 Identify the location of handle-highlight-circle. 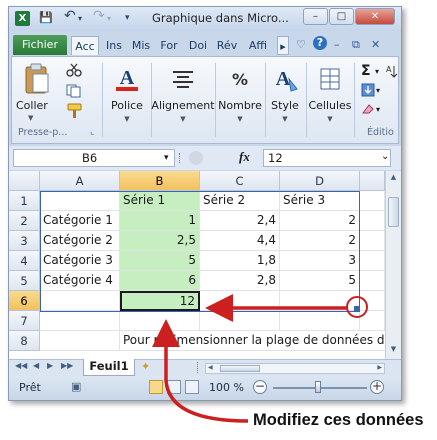
(357, 307).